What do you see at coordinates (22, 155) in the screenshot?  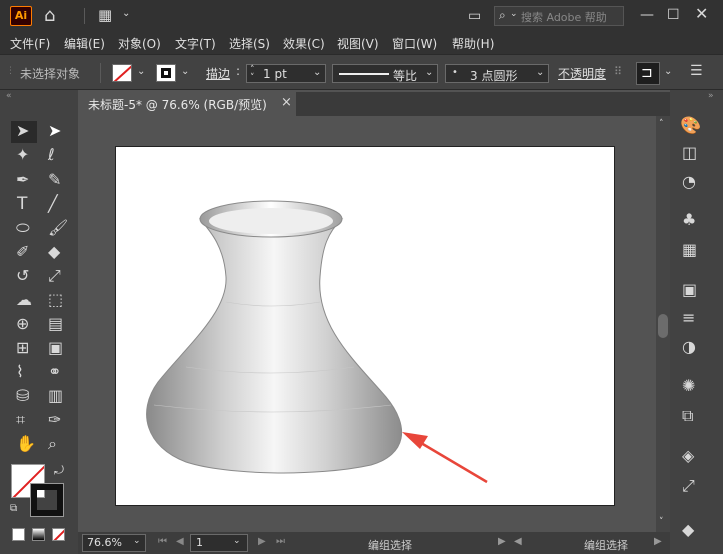 I see `magic-wand-icon: ✦` at bounding box center [22, 155].